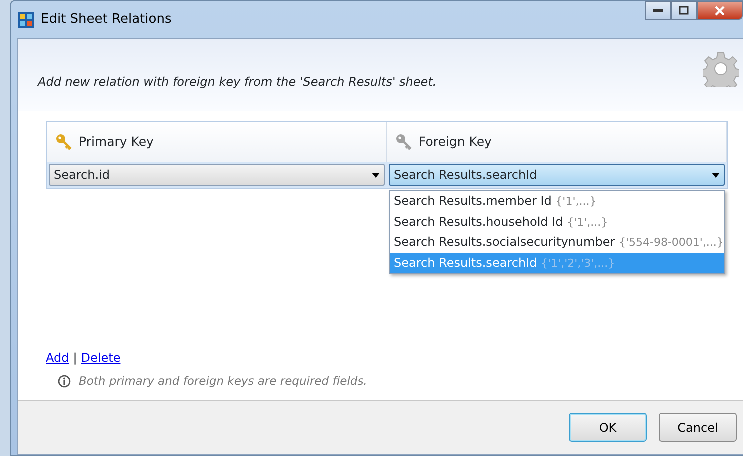 The image size is (743, 456). I want to click on link: Add, so click(58, 357).